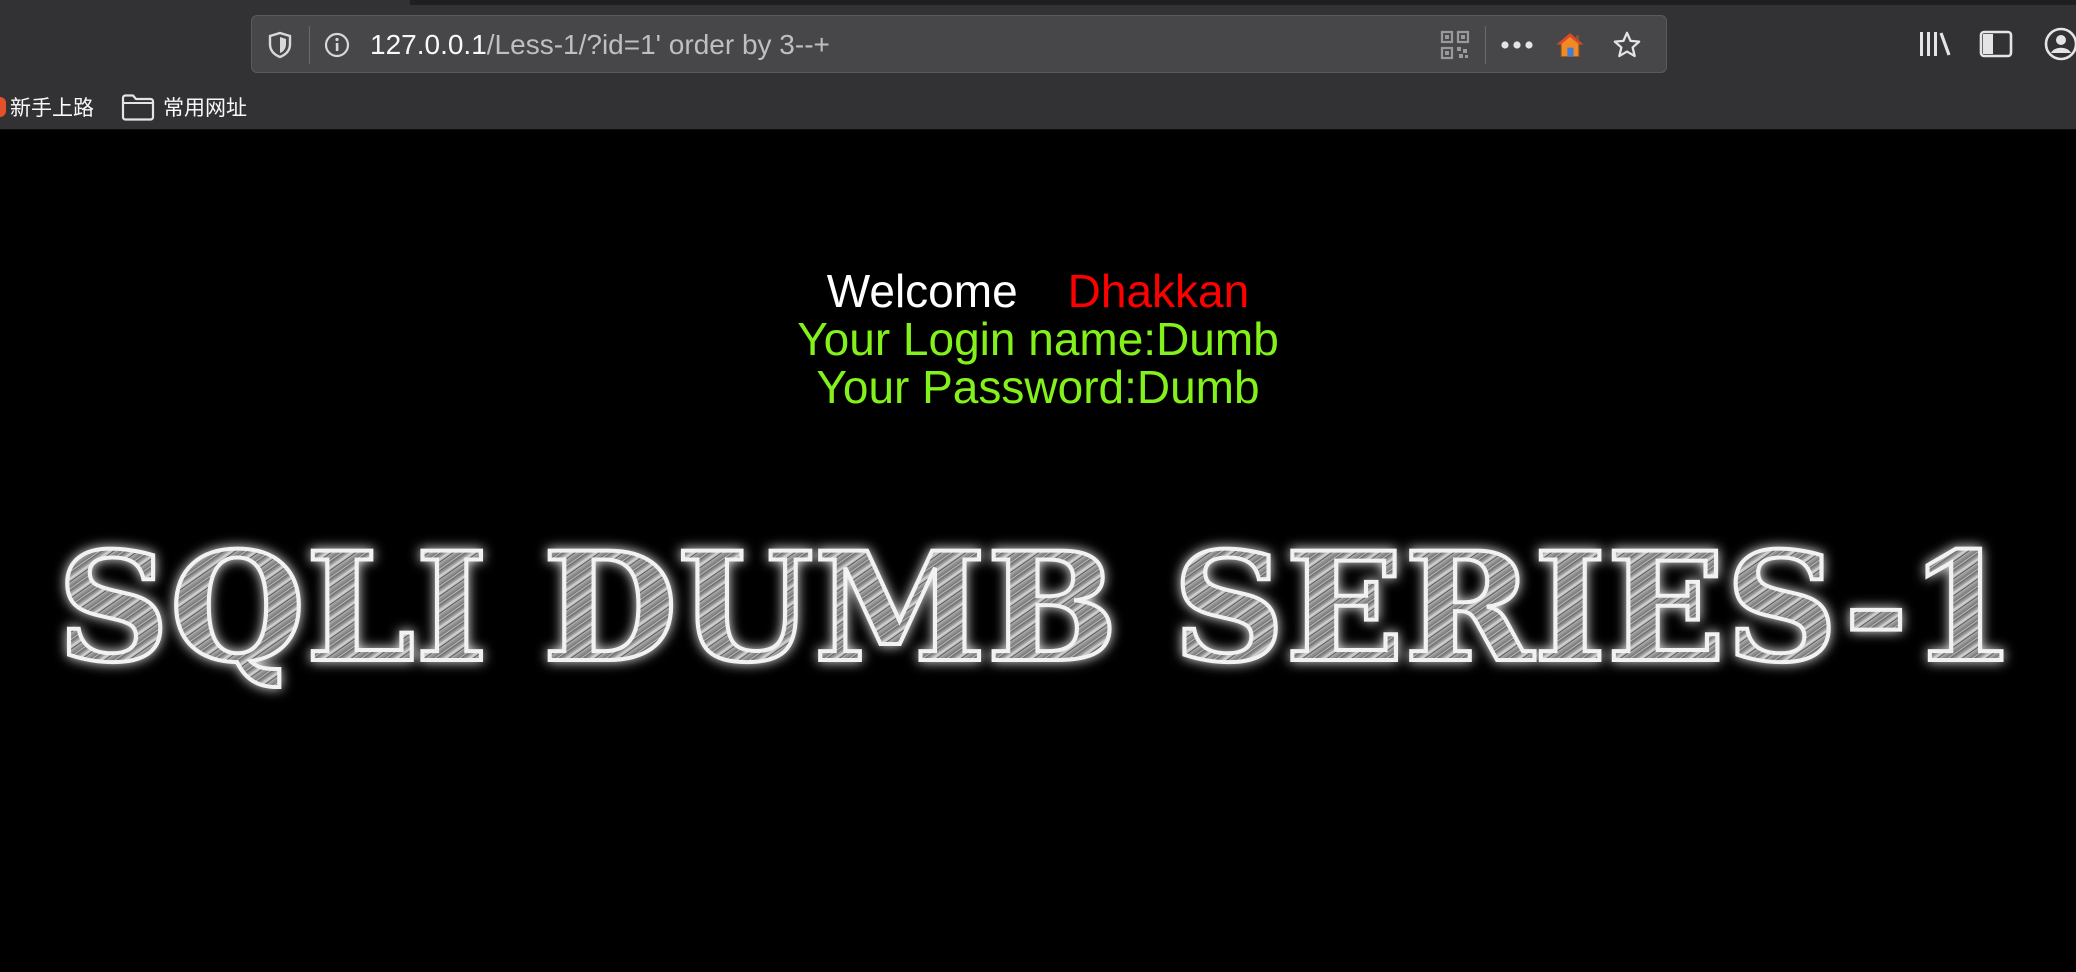 The width and height of the screenshot is (2076, 972). I want to click on sidebar-toggle-icon, so click(1996, 44).